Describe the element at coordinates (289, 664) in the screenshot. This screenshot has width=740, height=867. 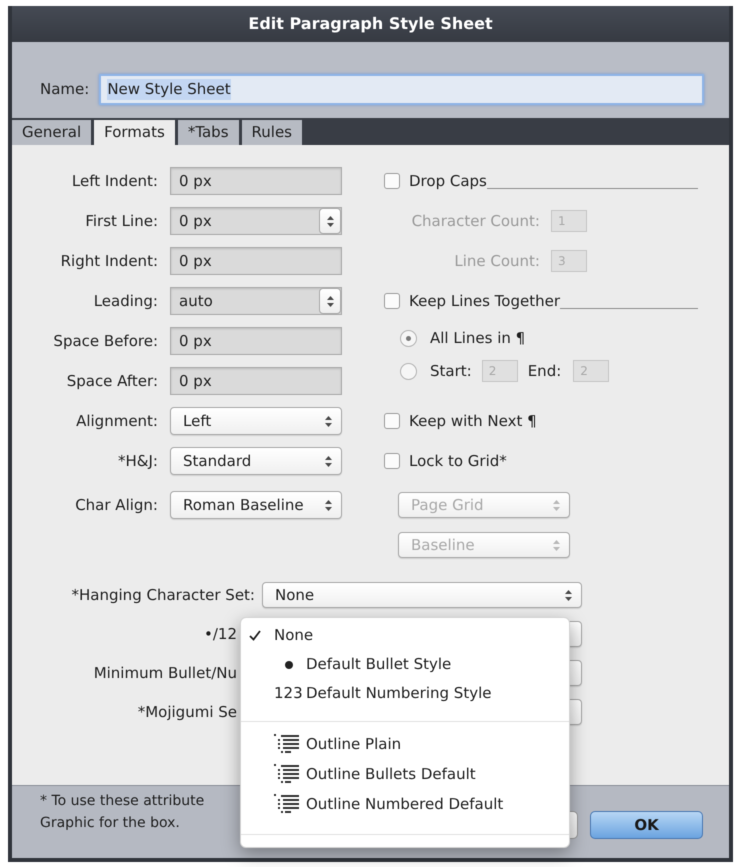
I see `bullet-icon` at that location.